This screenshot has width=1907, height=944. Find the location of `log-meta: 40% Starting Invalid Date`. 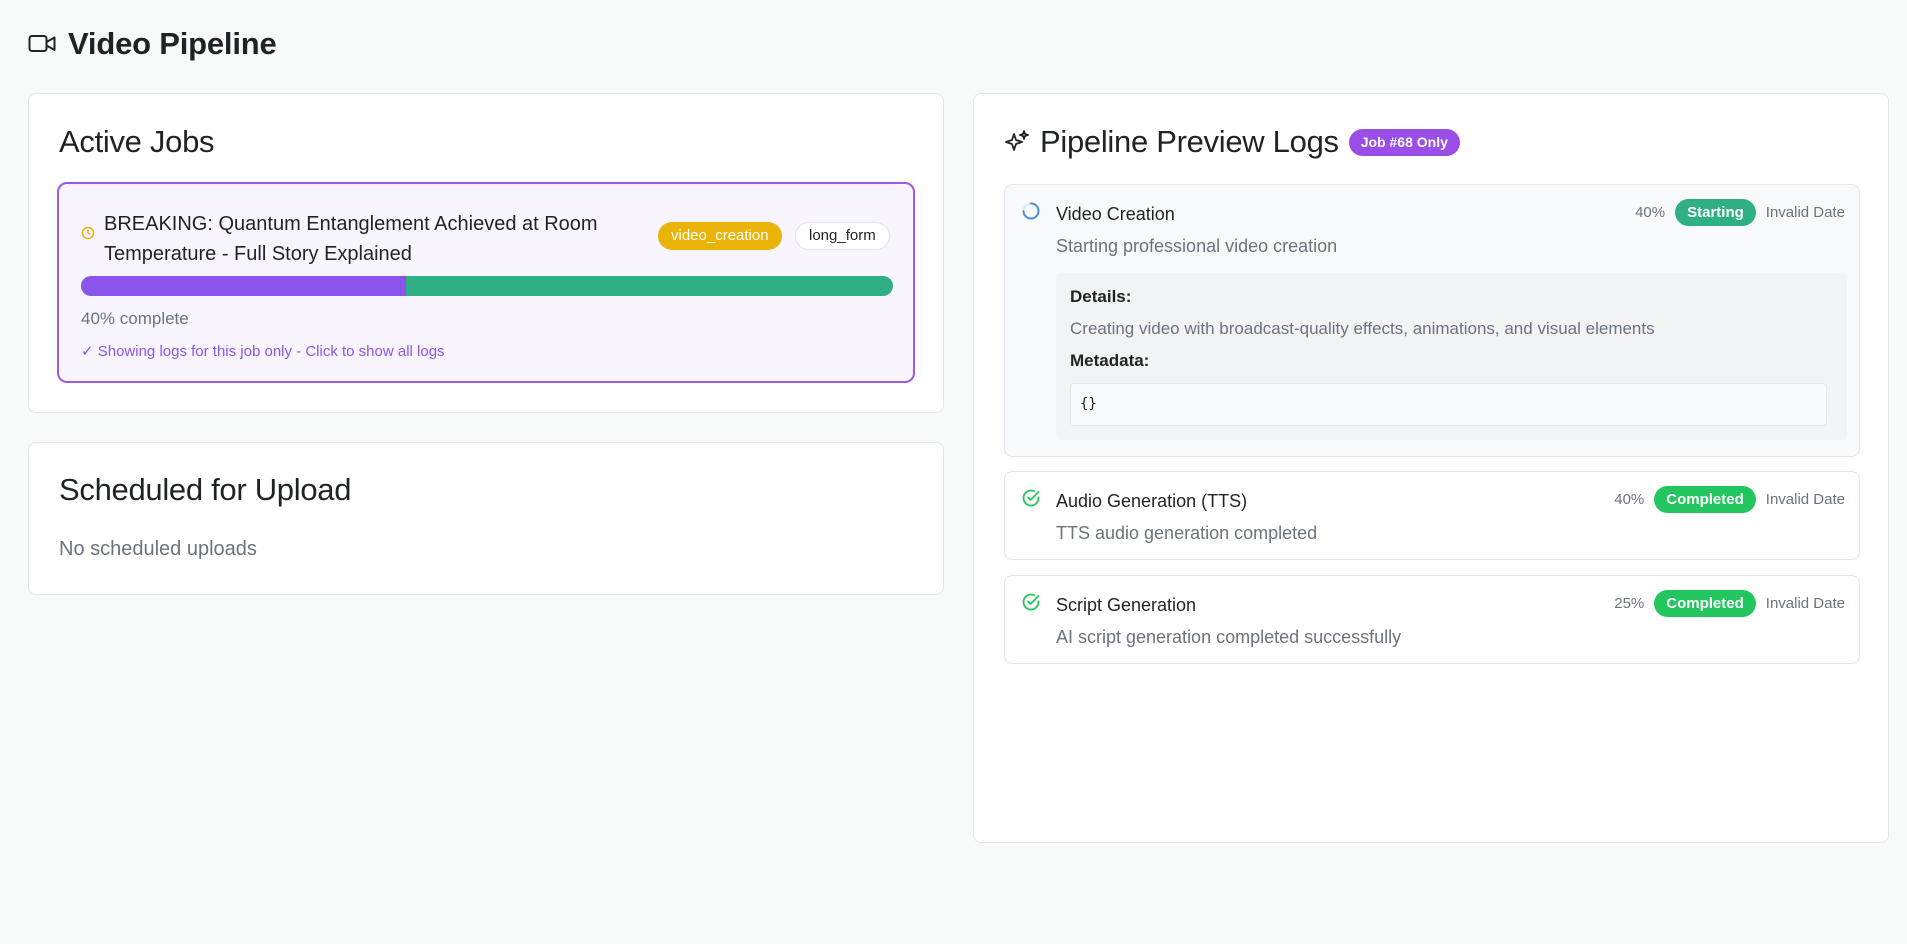

log-meta: 40% Starting Invalid Date is located at coordinates (1740, 212).